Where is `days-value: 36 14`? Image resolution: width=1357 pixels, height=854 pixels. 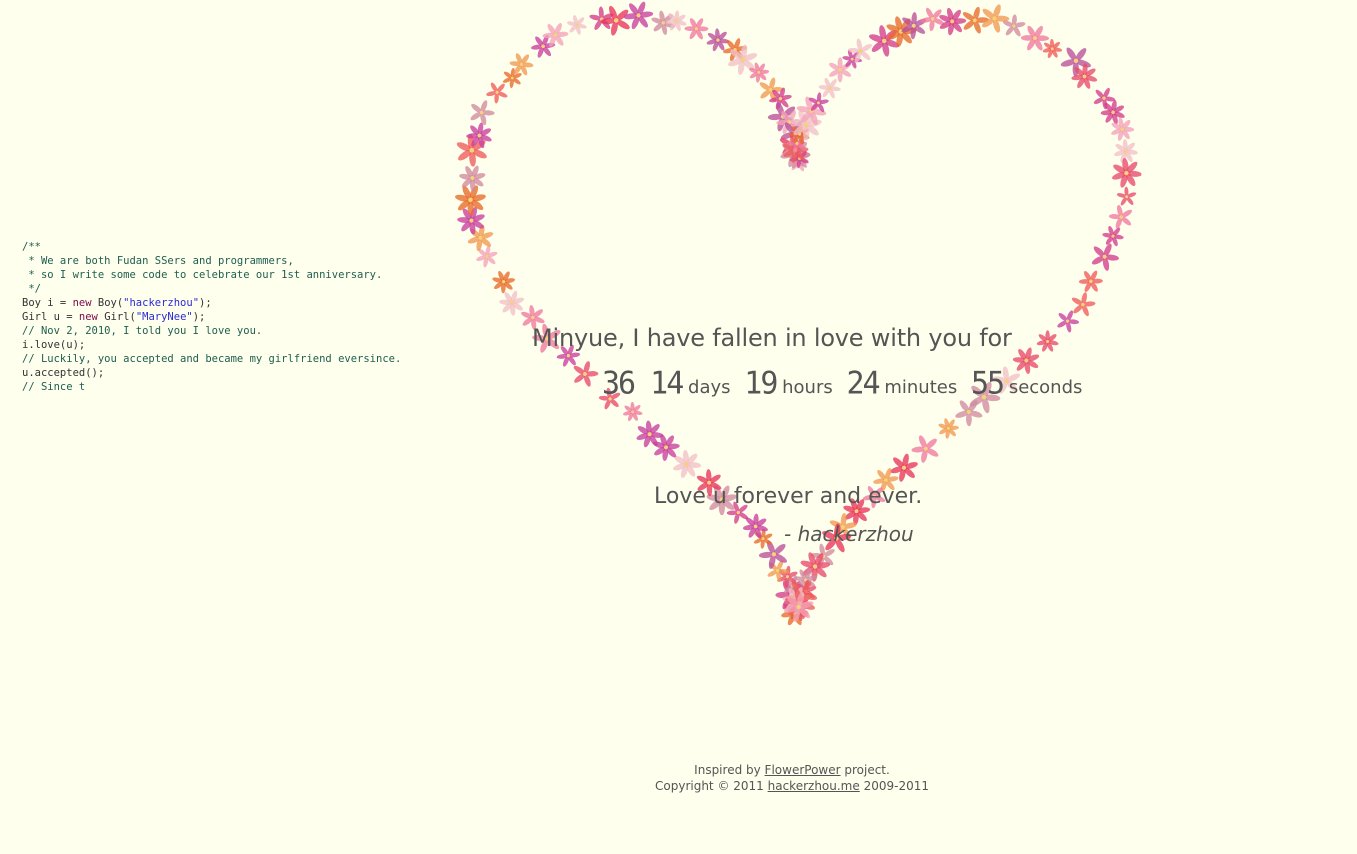
days-value: 36 14 is located at coordinates (643, 383).